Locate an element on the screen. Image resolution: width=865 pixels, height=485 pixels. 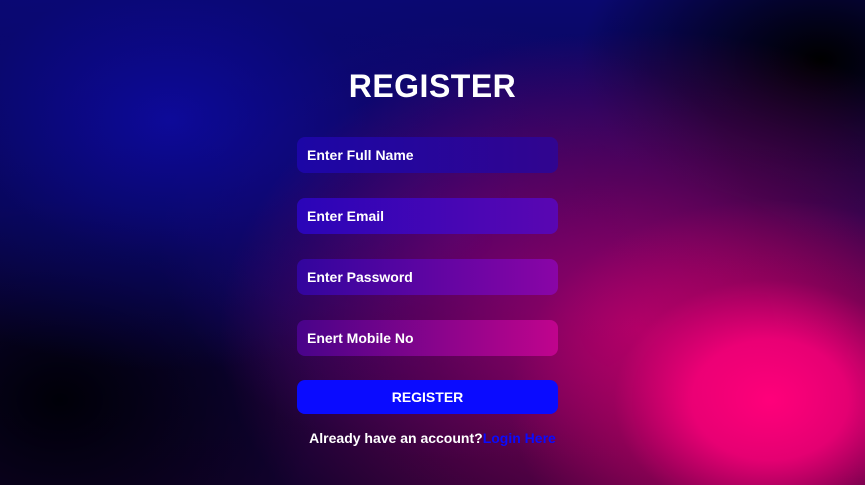
login-prompt: Already have an account?Login Here is located at coordinates (432, 438).